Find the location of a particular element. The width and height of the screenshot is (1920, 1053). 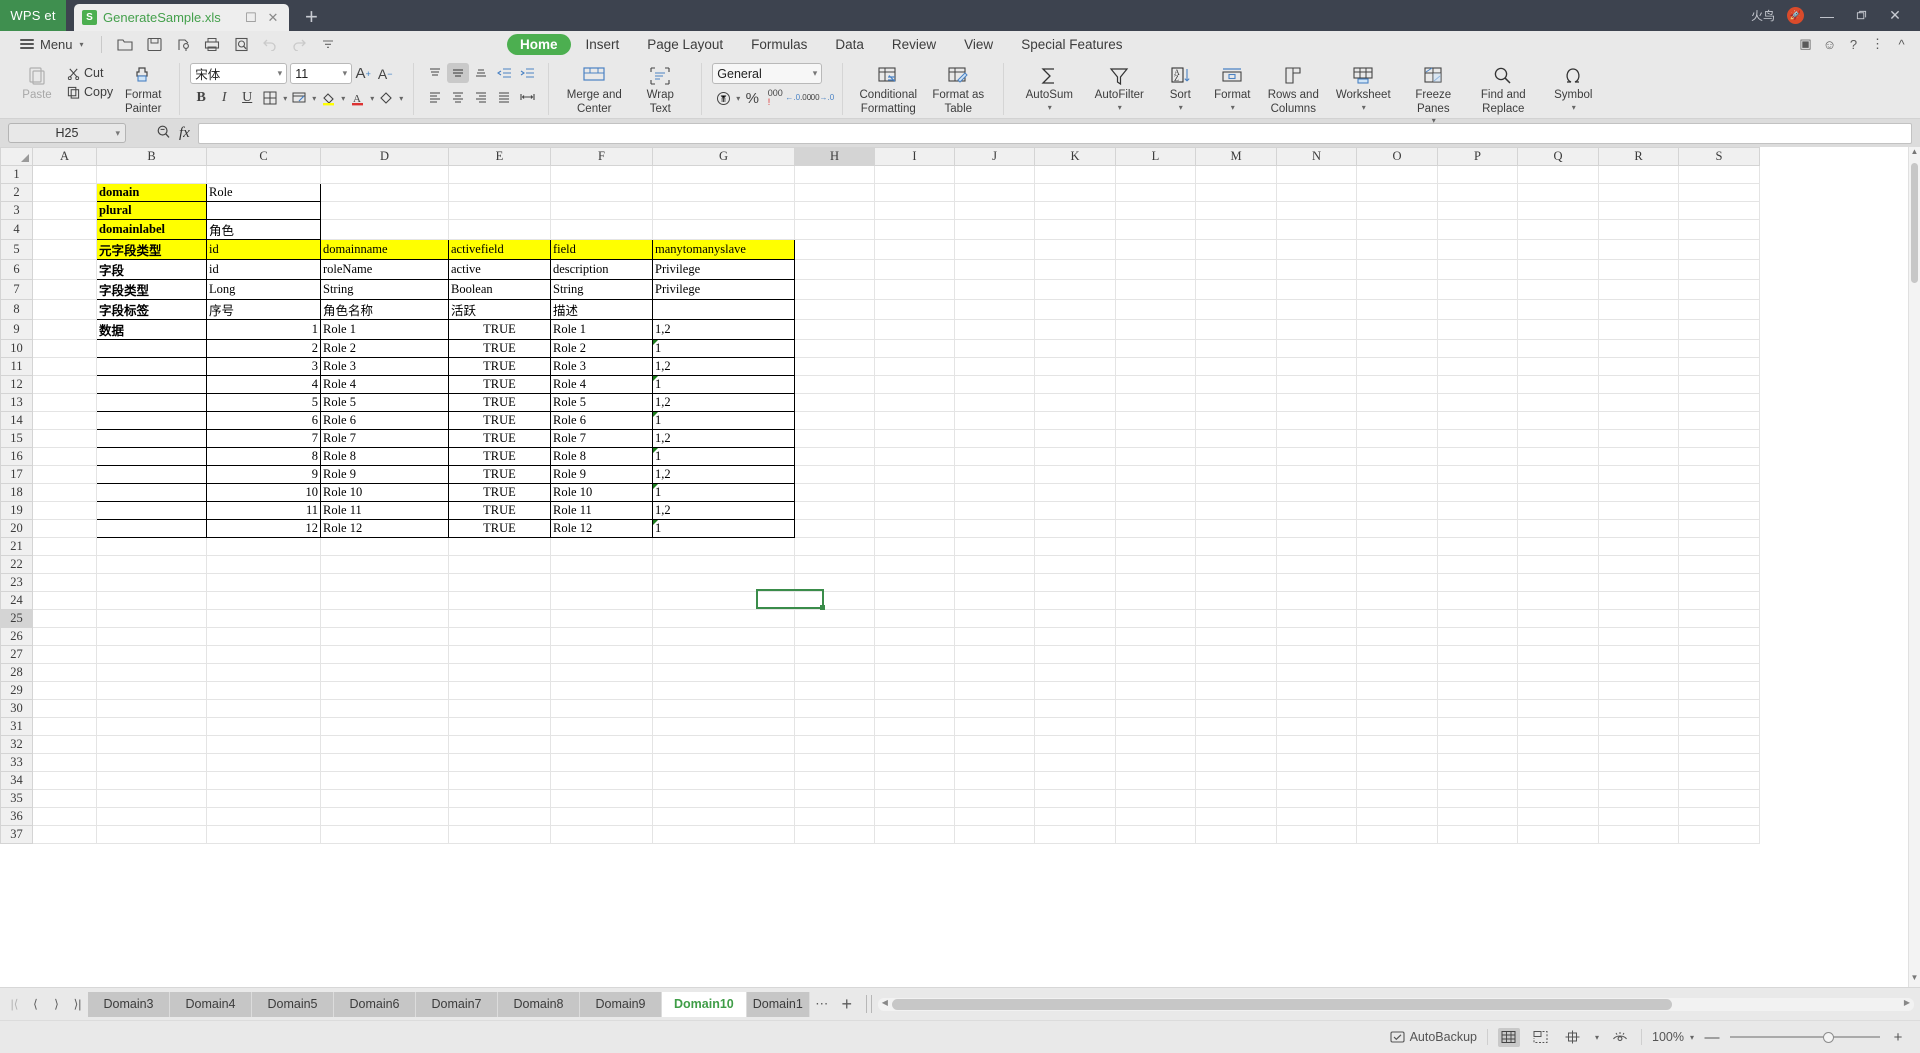

cell-O7 is located at coordinates (1397, 289).